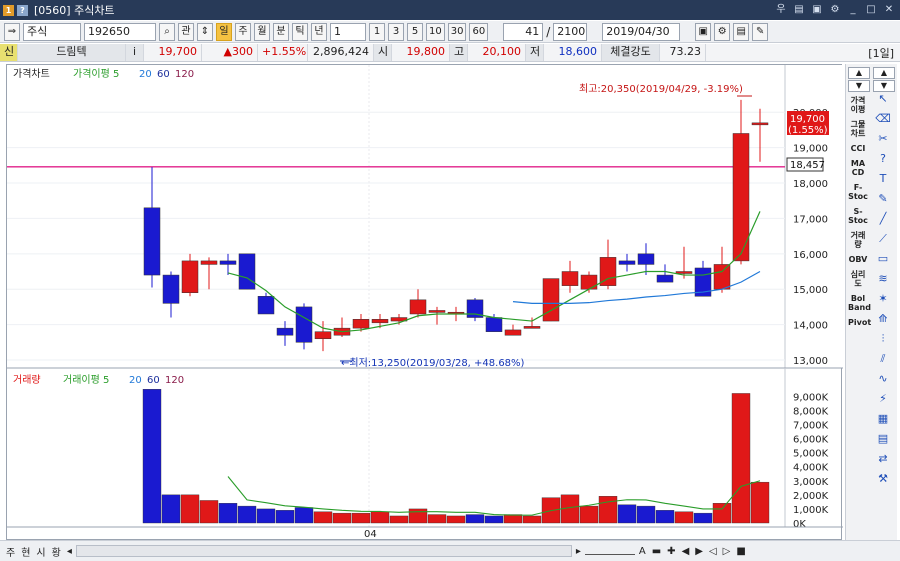 Image resolution: width=900 pixels, height=561 pixels. What do you see at coordinates (760, 31) in the screenshot?
I see `tools-icon: ✎` at bounding box center [760, 31].